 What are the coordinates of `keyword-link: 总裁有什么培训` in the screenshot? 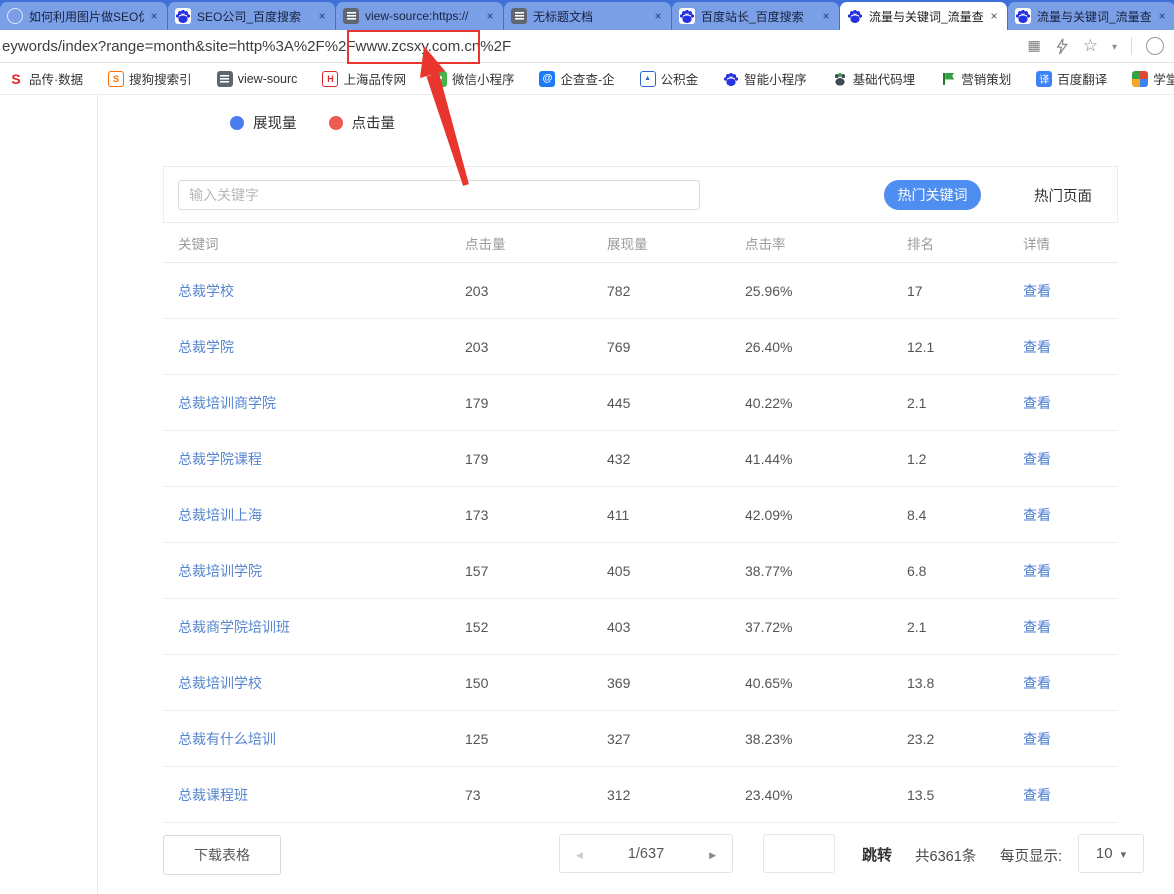 It's located at (227, 739).